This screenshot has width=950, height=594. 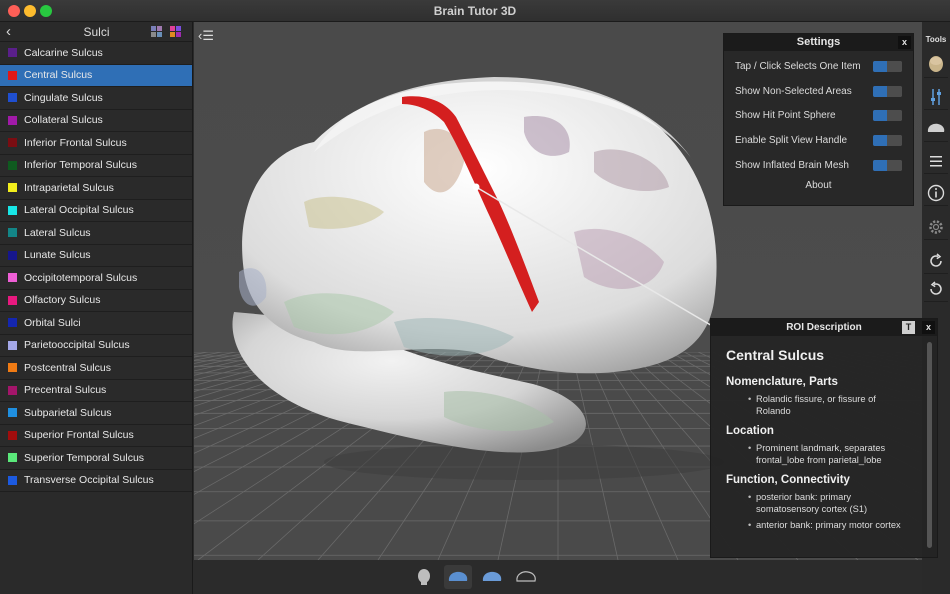 What do you see at coordinates (96, 211) in the screenshot?
I see `sidebar-item: Lateral Occipital Sulcus` at bounding box center [96, 211].